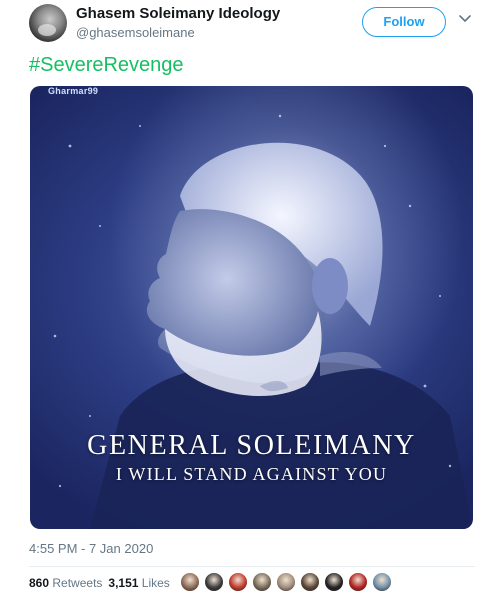  What do you see at coordinates (252, 566) in the screenshot?
I see `stats-divider` at bounding box center [252, 566].